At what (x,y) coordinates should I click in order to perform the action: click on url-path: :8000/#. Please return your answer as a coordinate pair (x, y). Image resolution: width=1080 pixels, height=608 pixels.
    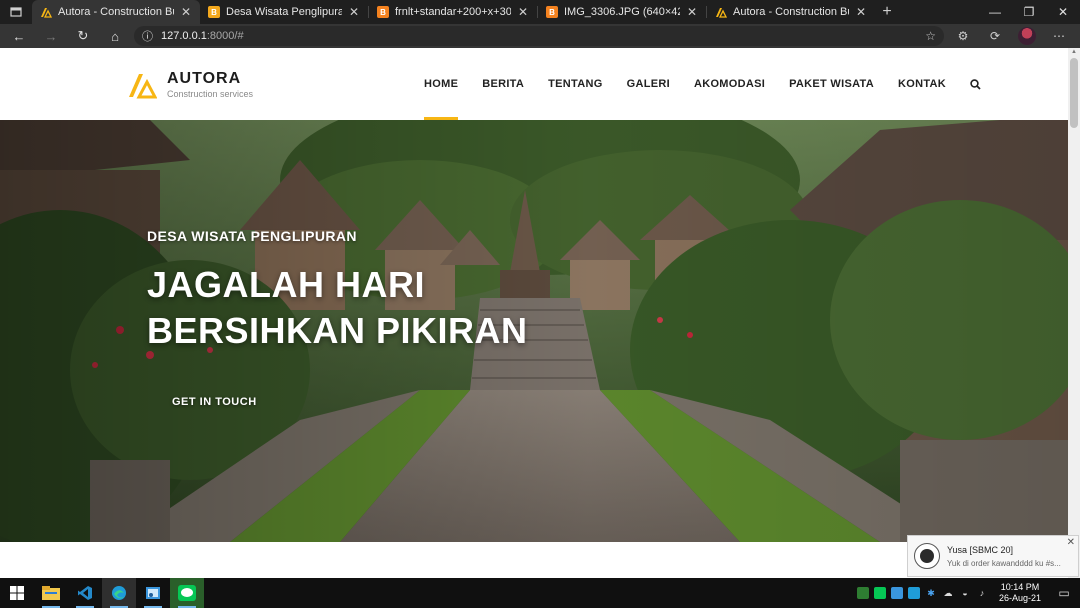
    Looking at the image, I should click on (225, 36).